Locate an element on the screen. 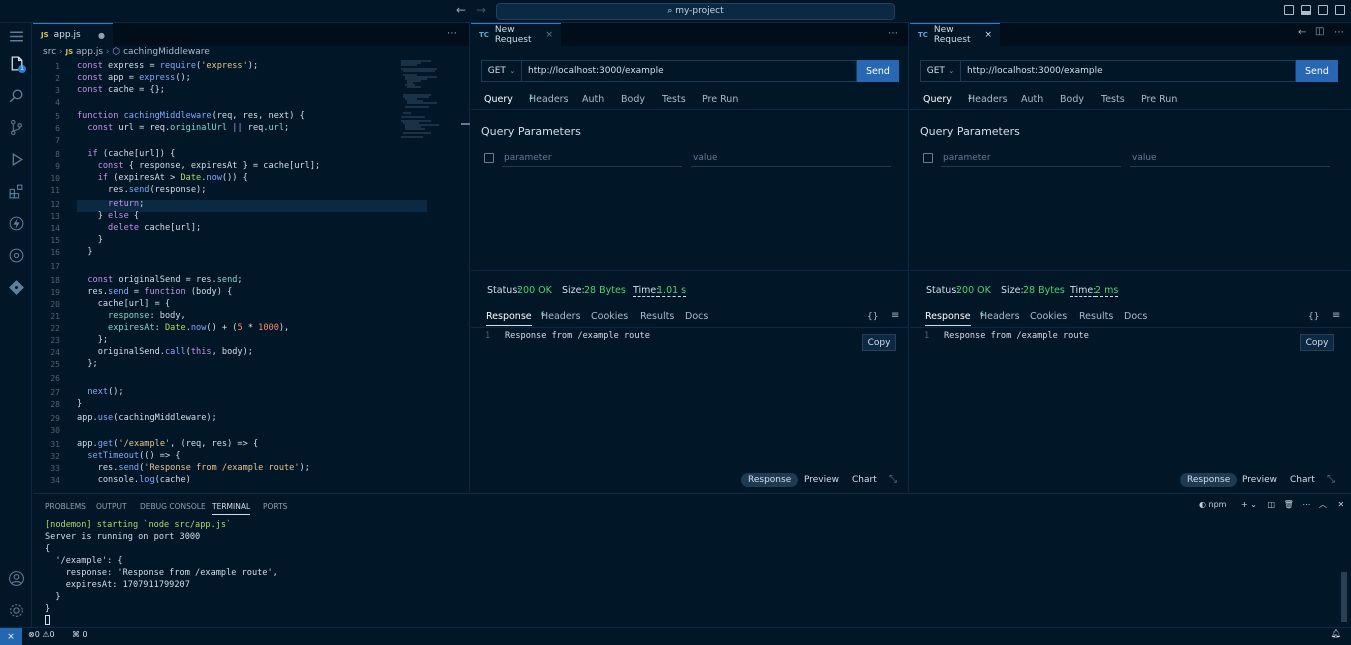 This screenshot has height=645, width=1351. command-center-search: ⌕ my-project is located at coordinates (695, 11).